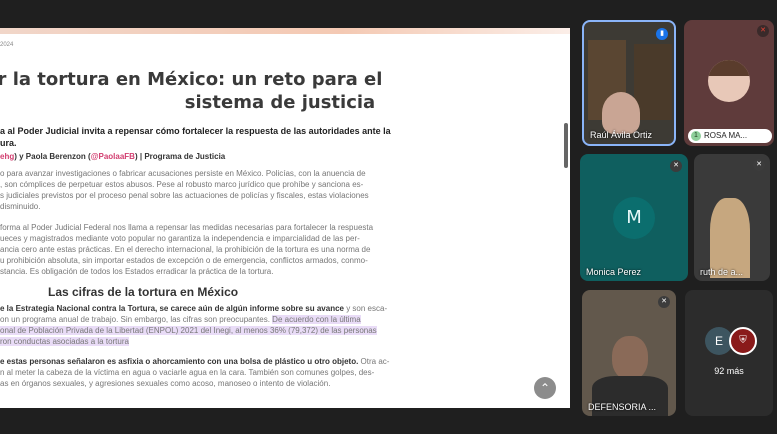  Describe the element at coordinates (614, 272) in the screenshot. I see `participant-name: Monica Perez` at that location.